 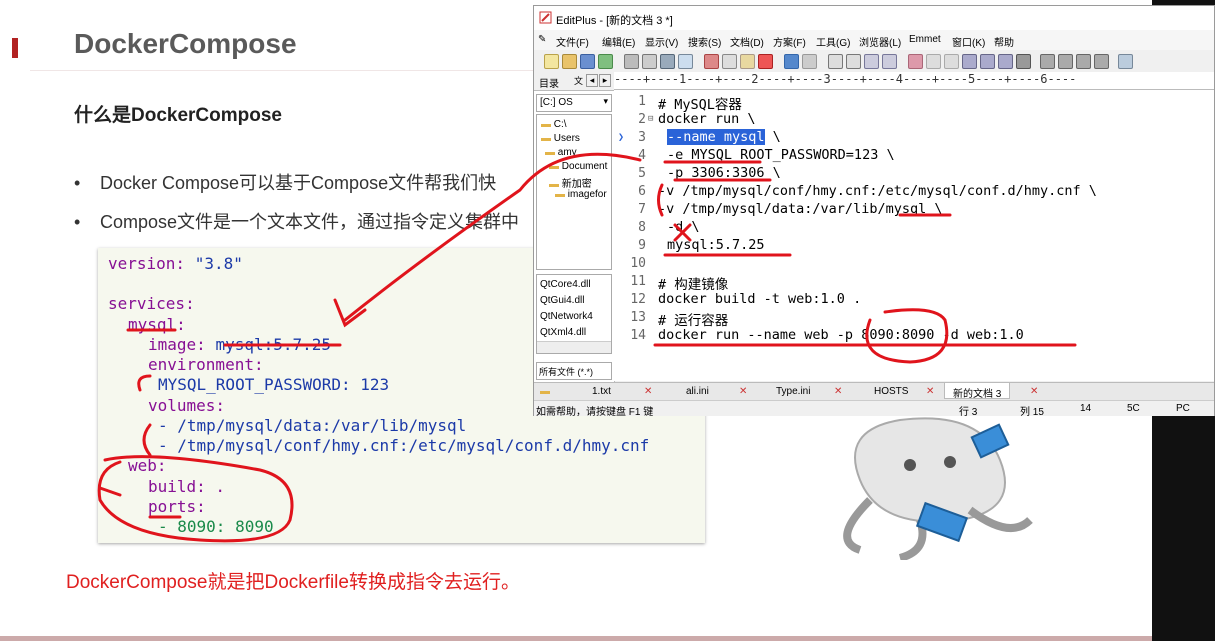 What do you see at coordinates (642, 209) in the screenshot?
I see `line-number: 7` at bounding box center [642, 209].